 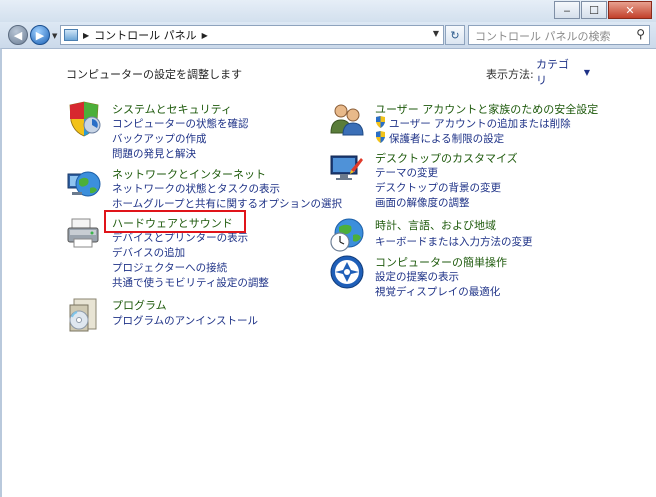 I want to click on chevron-down-icon: ▼, so click(x=586, y=72).